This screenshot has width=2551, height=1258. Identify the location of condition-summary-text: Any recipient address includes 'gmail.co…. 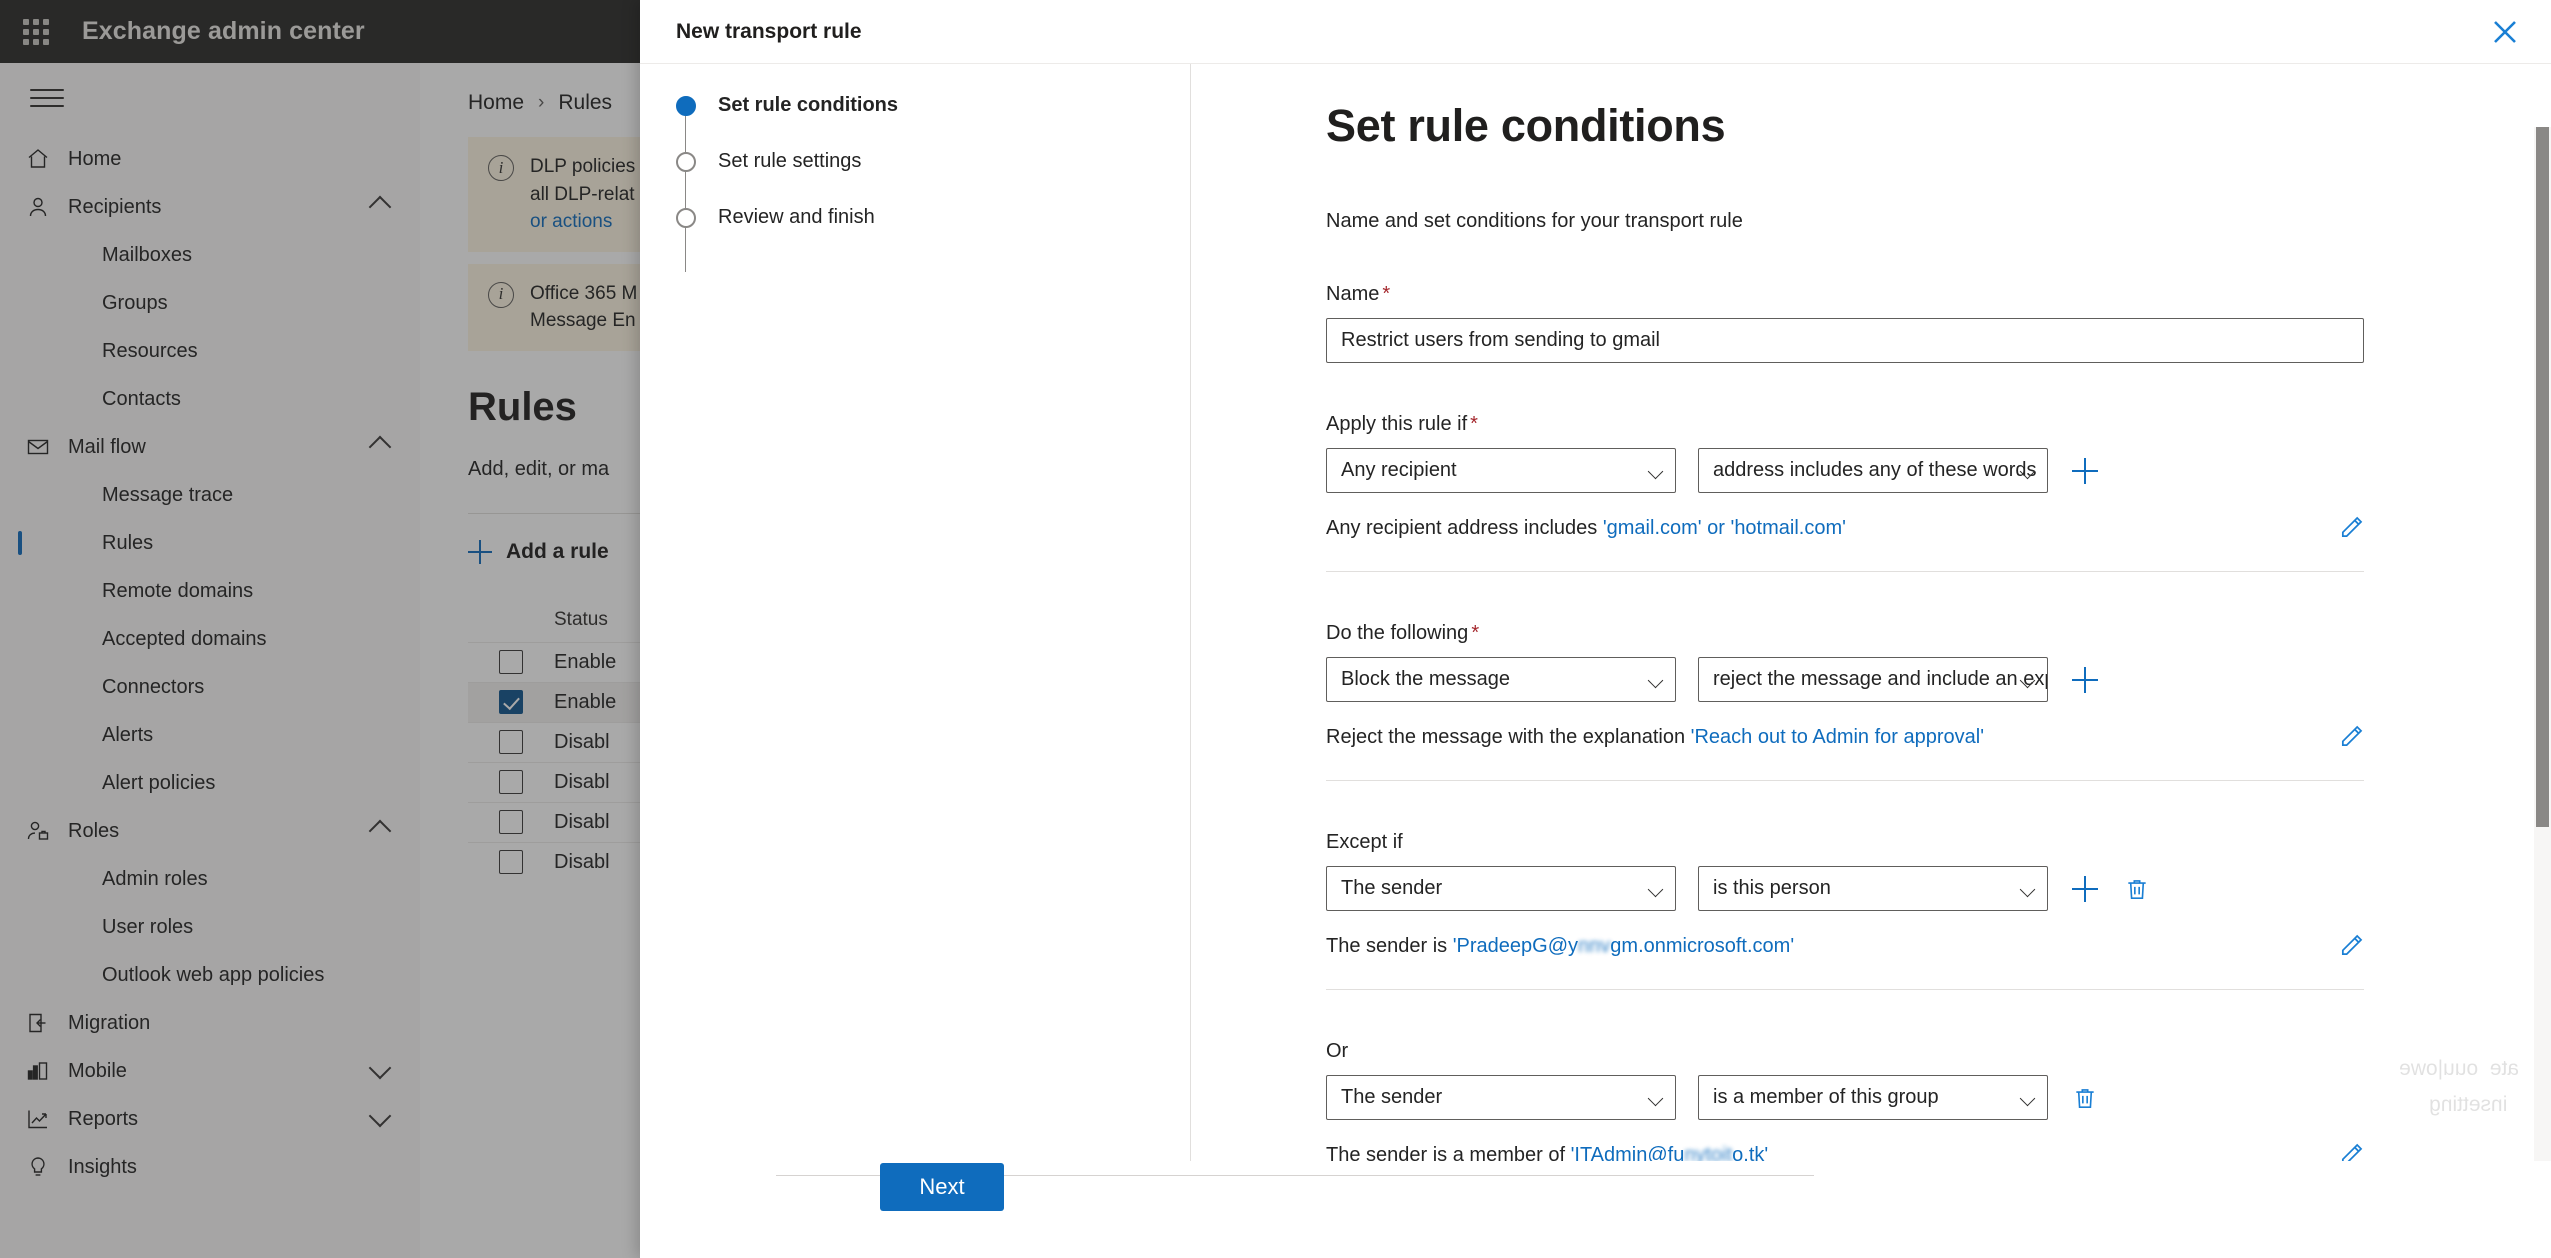
(1831, 528).